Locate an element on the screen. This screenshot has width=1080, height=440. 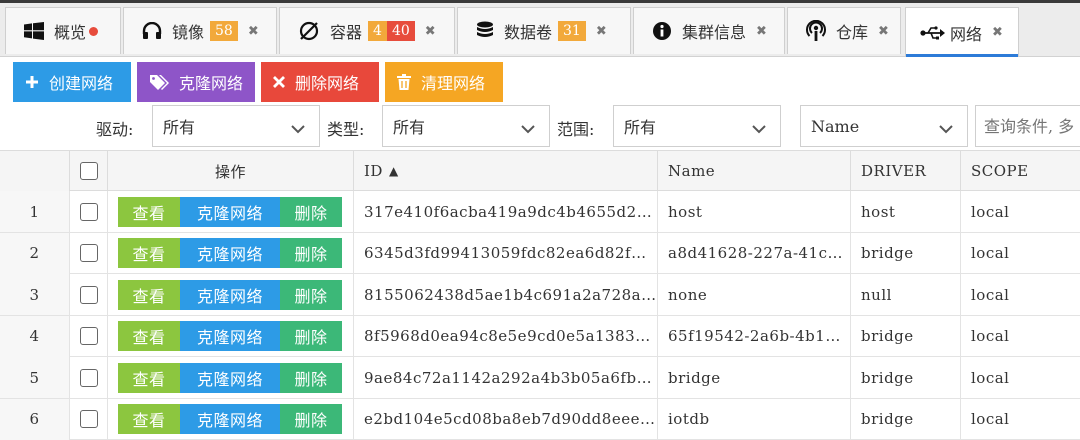
tab-repository: 仓库 ✖ is located at coordinates (844, 30).